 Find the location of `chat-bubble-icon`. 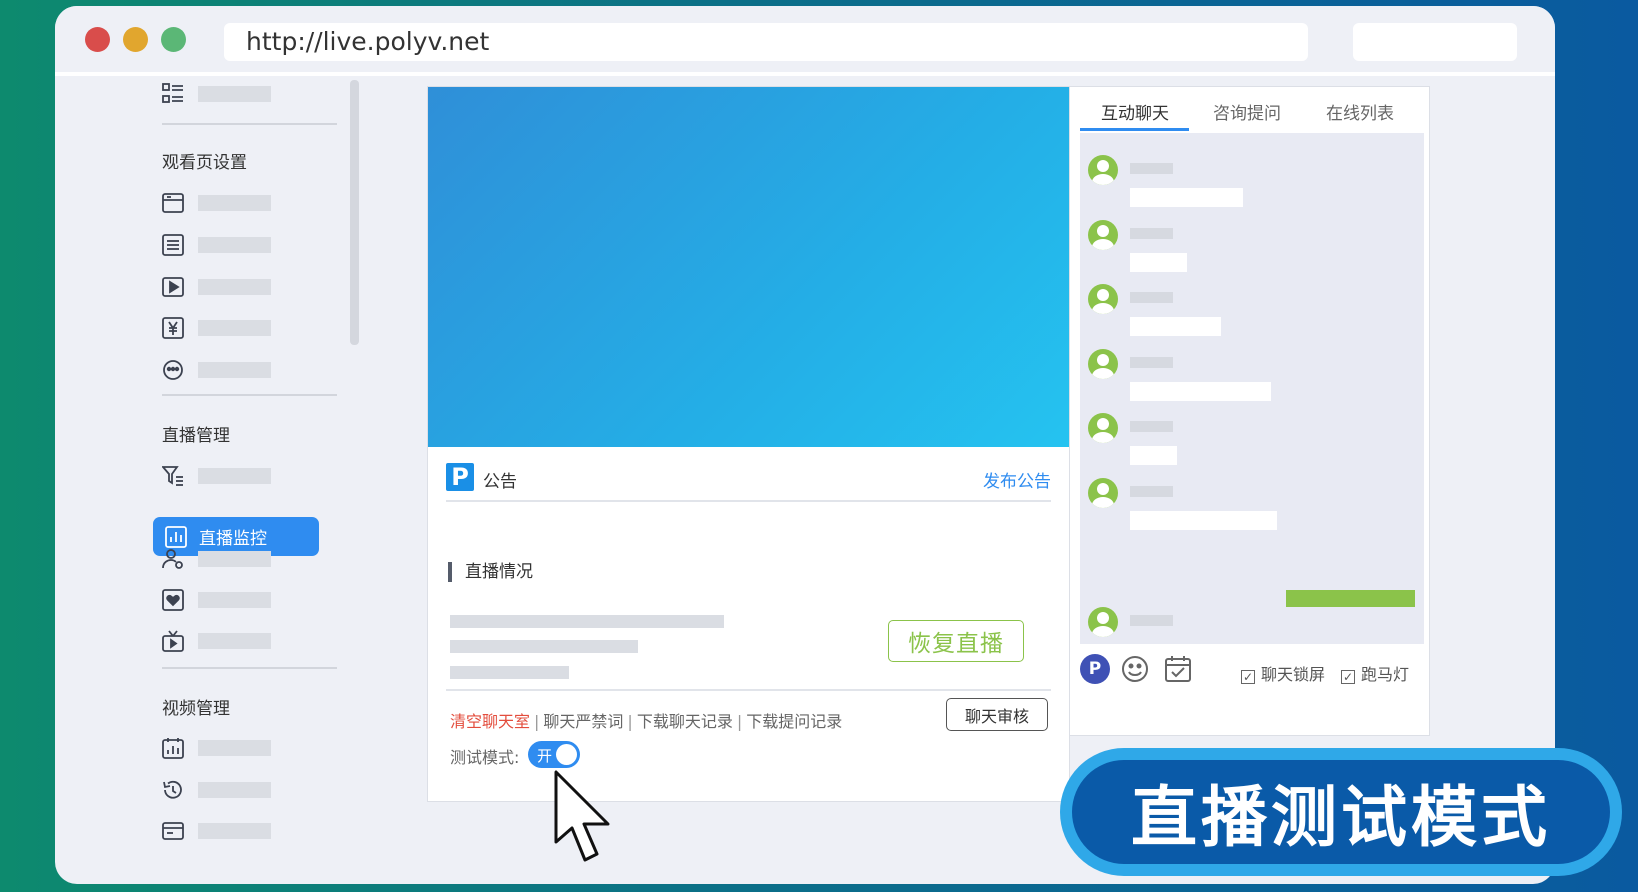

chat-bubble-icon is located at coordinates (173, 370).